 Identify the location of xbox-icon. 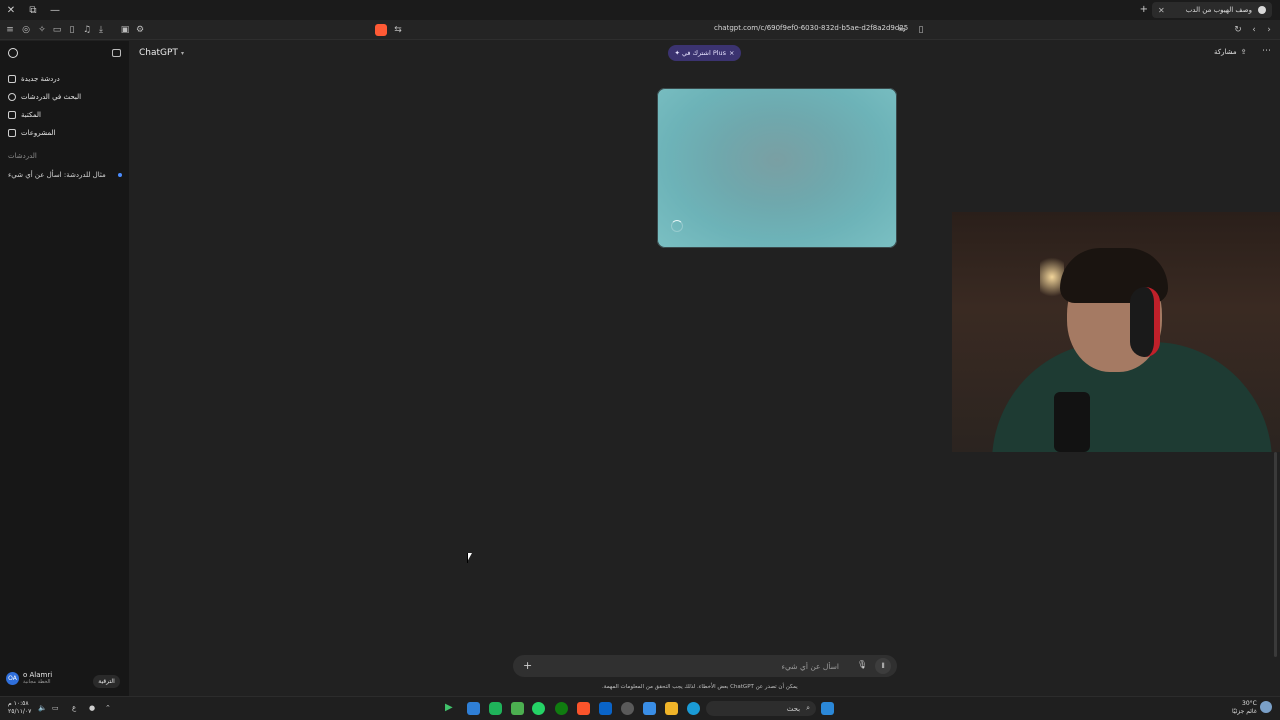
(561, 708).